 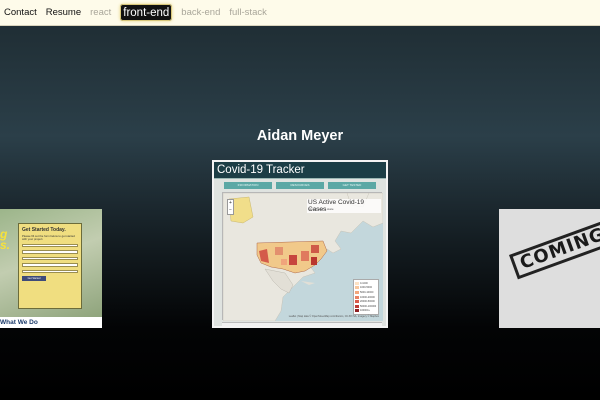 I want to click on nav-front-end: front-end, so click(x=146, y=12).